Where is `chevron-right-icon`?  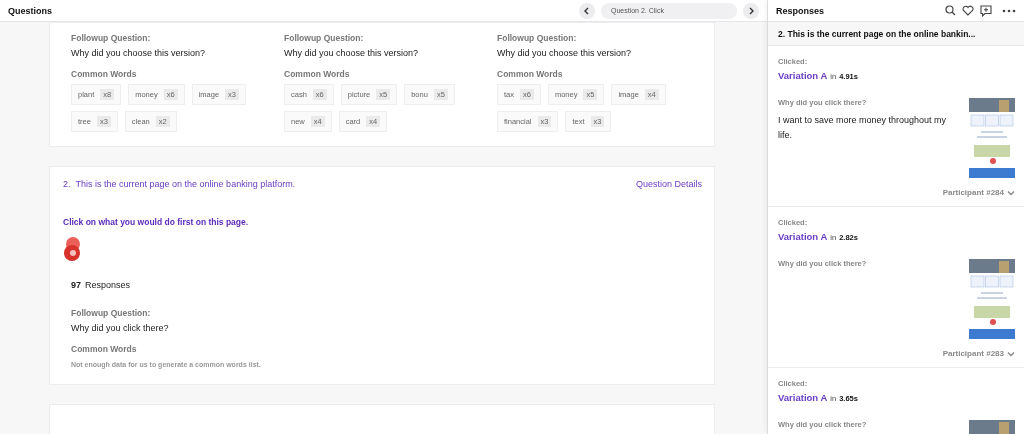 chevron-right-icon is located at coordinates (751, 10).